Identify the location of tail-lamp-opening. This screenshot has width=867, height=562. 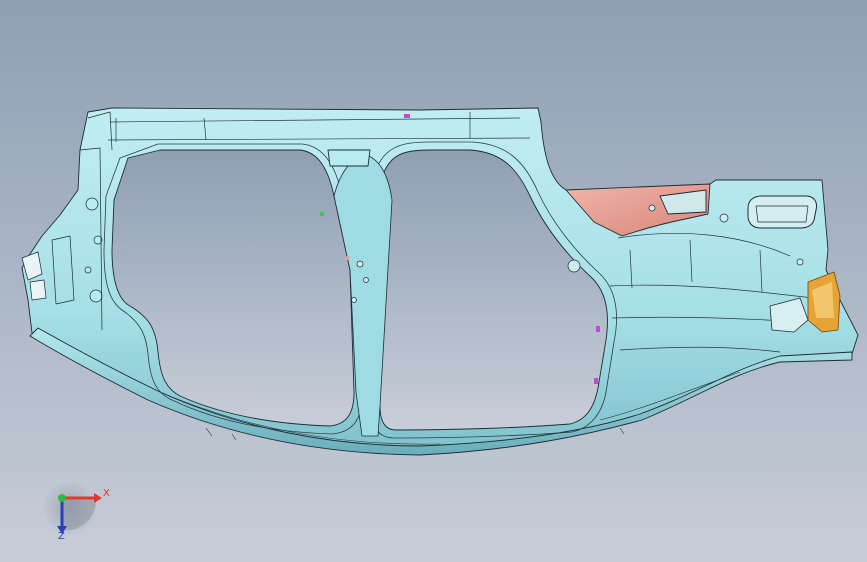
(782, 212).